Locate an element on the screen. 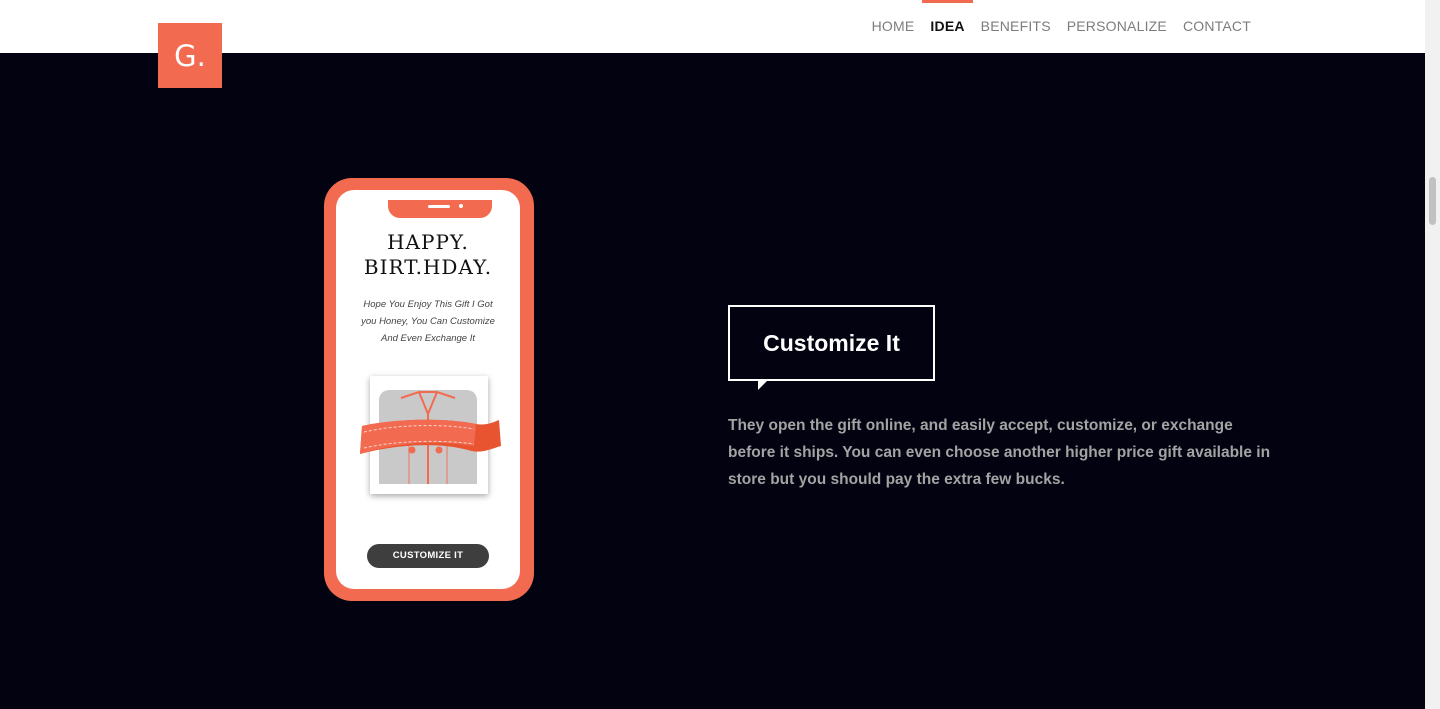  section-heading: Customize It is located at coordinates (831, 342).